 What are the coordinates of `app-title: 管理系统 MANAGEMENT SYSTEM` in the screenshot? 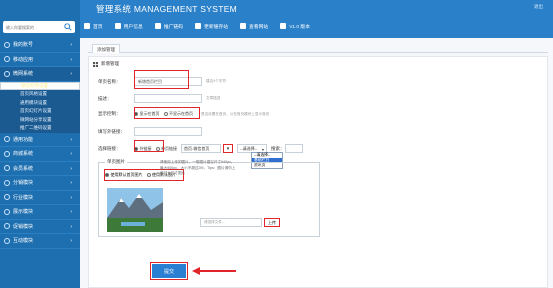 It's located at (167, 9).